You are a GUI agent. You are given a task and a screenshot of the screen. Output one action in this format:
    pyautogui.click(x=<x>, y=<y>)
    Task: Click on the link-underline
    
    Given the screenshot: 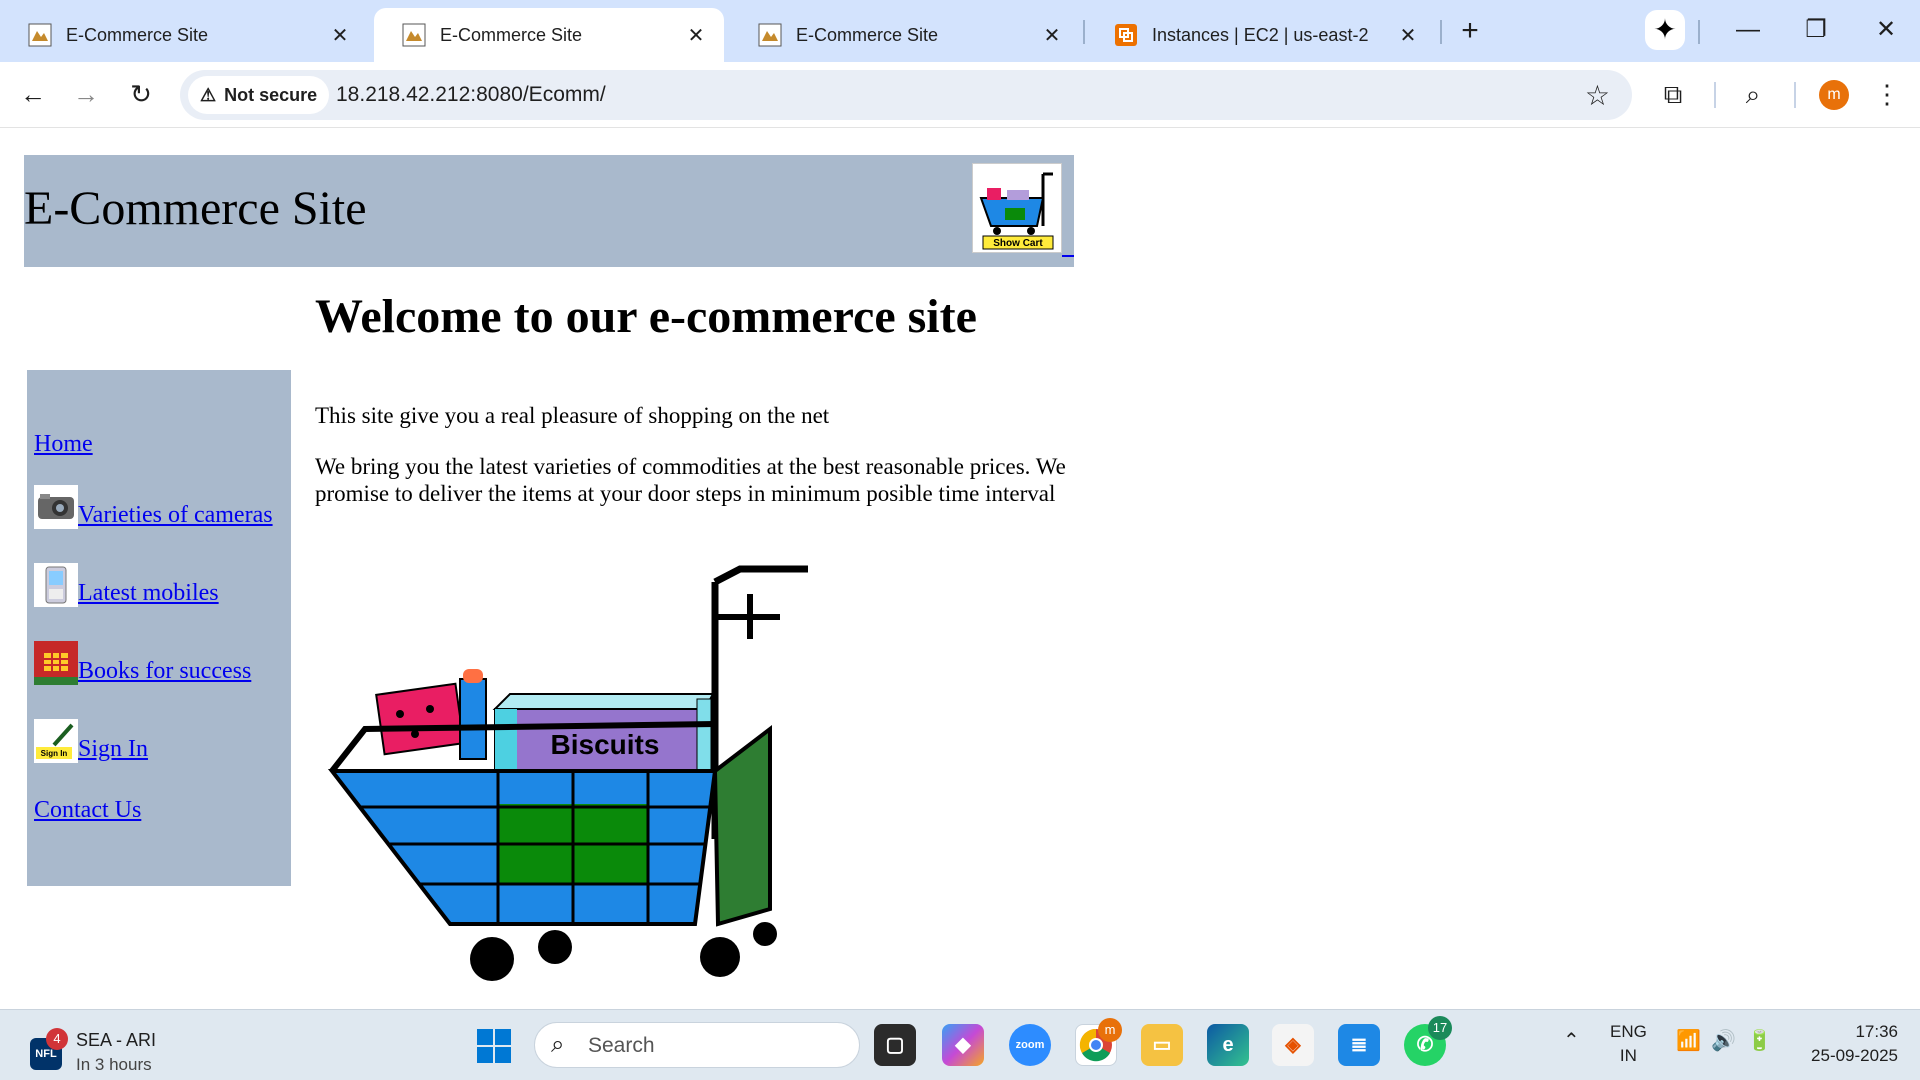 What is the action you would take?
    pyautogui.click(x=1068, y=256)
    